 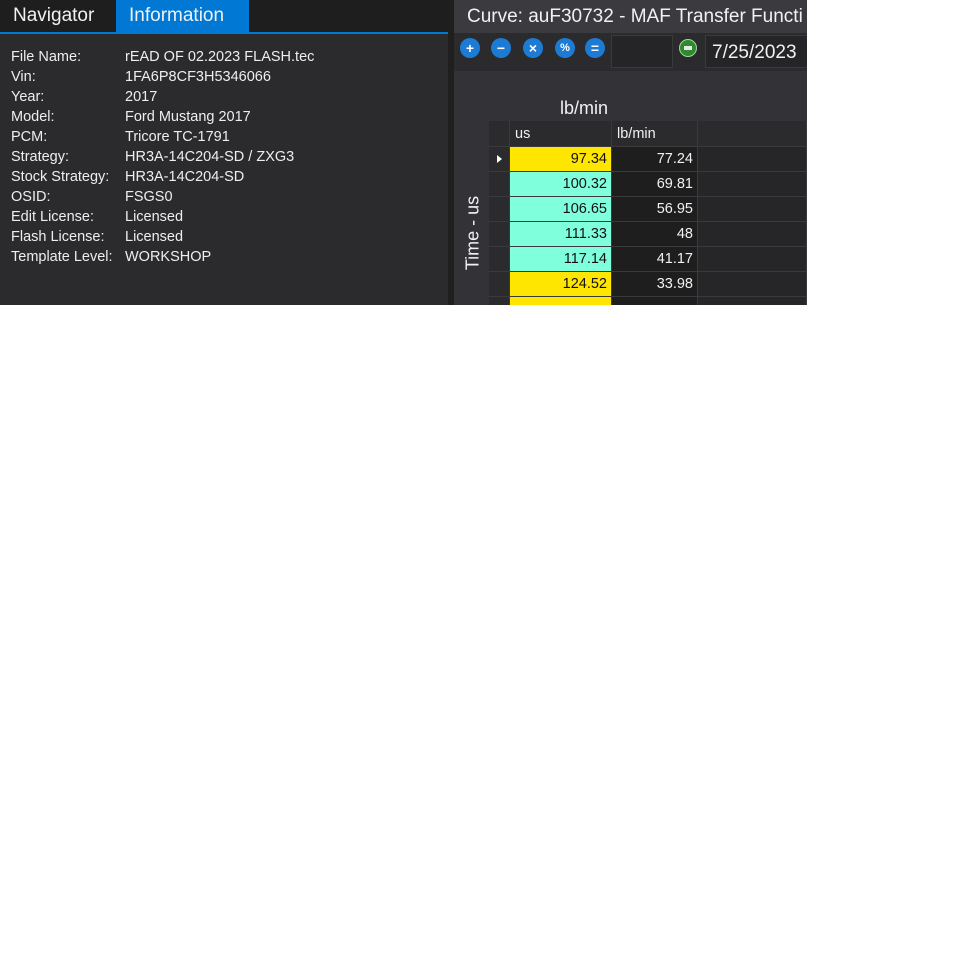 I want to click on cell-lbmin, so click(x=655, y=301).